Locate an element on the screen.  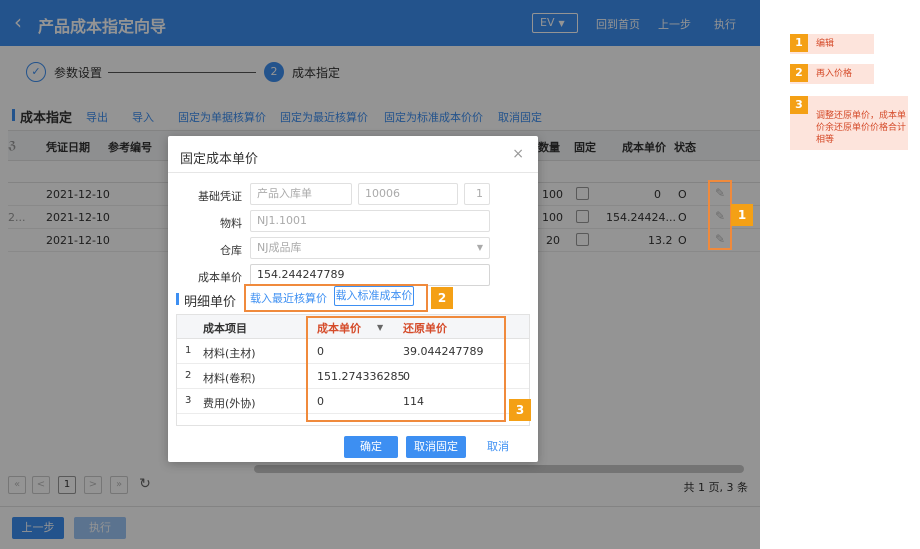
confirm-button: 确定 is located at coordinates (371, 447).